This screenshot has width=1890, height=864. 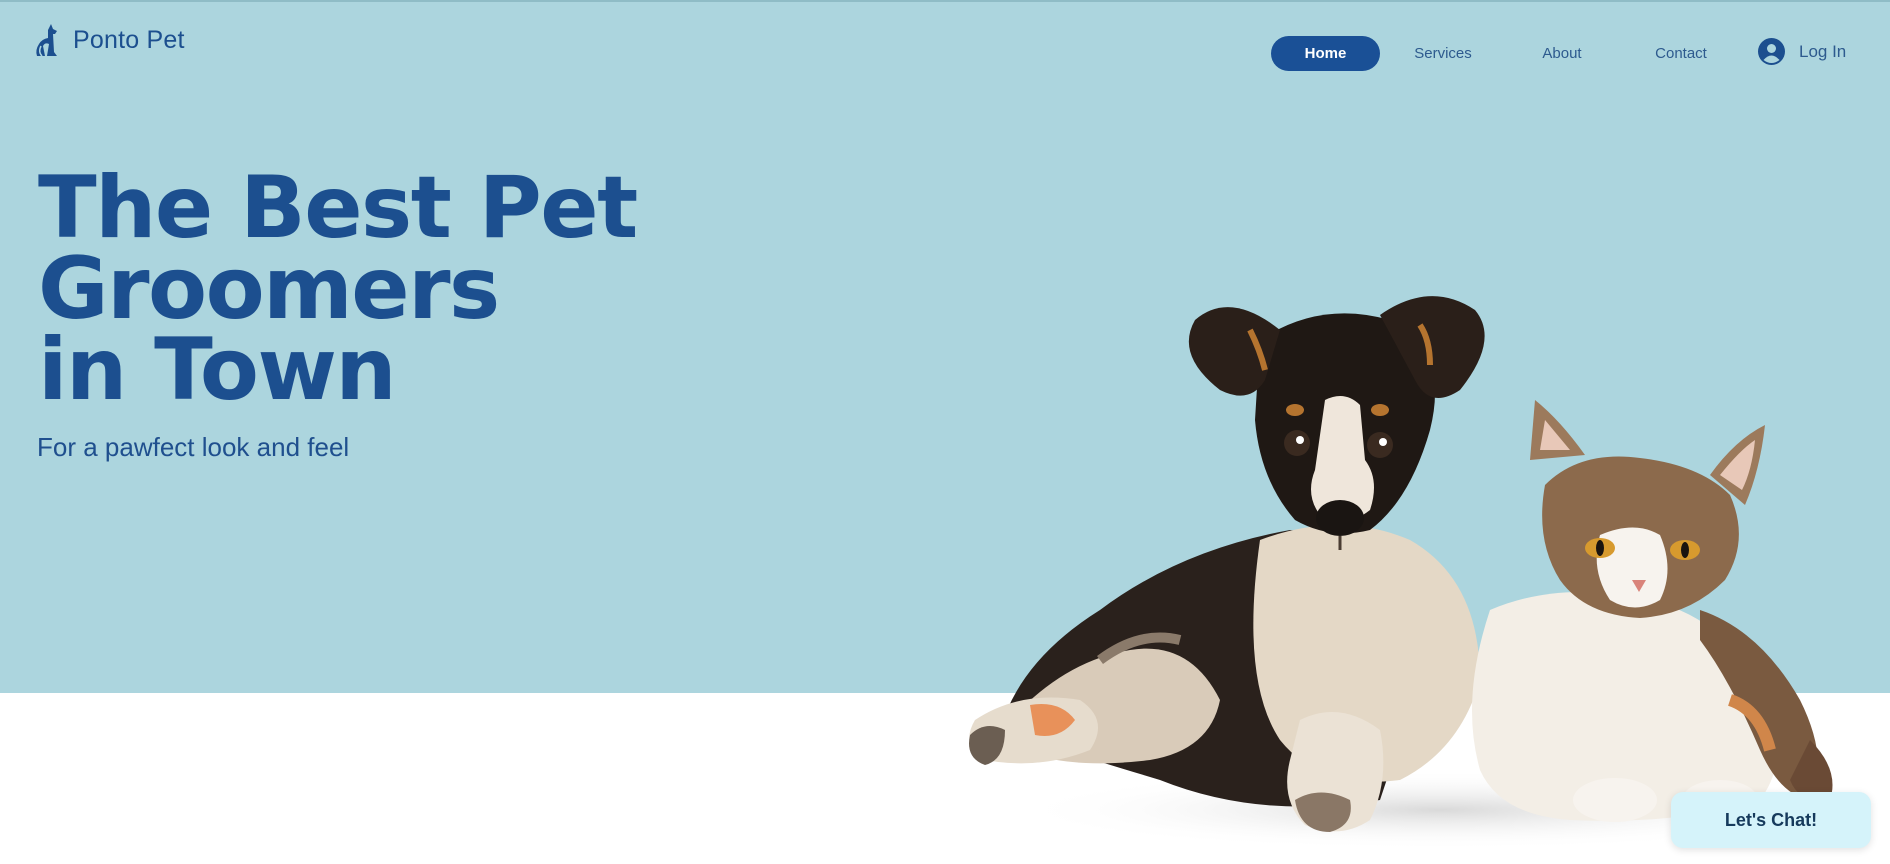 What do you see at coordinates (1823, 51) in the screenshot?
I see `login-label: Log In` at bounding box center [1823, 51].